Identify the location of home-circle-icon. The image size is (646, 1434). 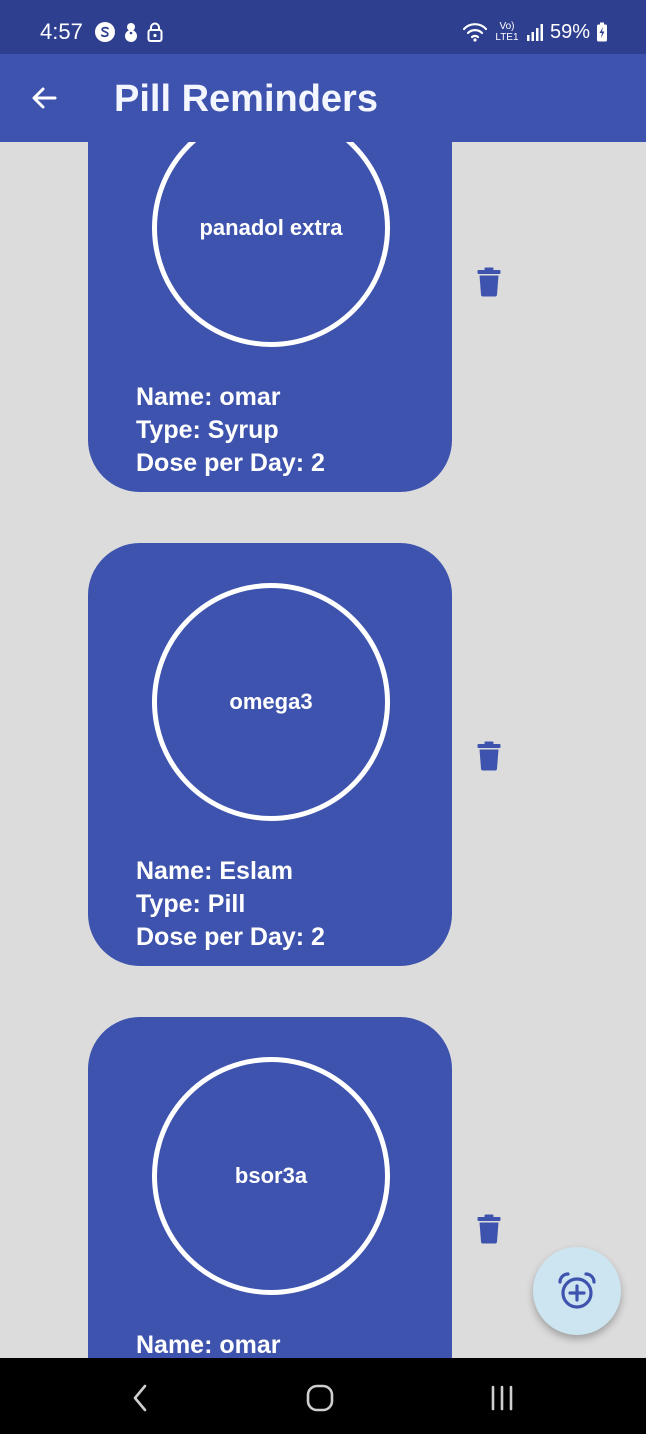
(320, 1398).